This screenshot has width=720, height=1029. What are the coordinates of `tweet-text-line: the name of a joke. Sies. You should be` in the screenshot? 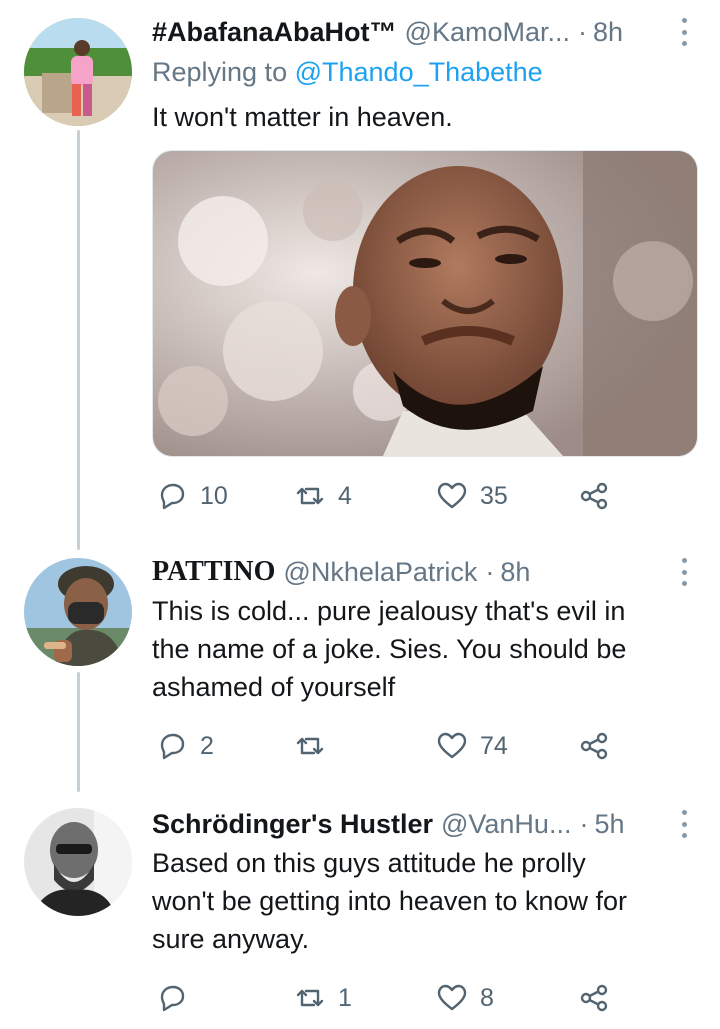 It's located at (389, 649).